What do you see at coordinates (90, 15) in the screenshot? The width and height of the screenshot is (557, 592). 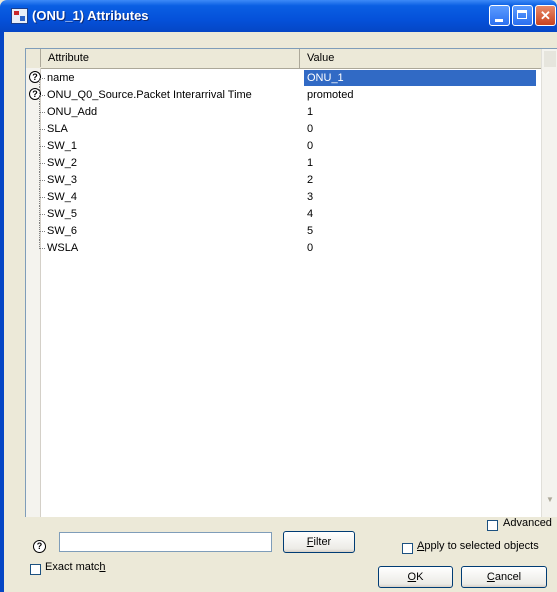 I see `window-title: (ONU_1) Attributes` at bounding box center [90, 15].